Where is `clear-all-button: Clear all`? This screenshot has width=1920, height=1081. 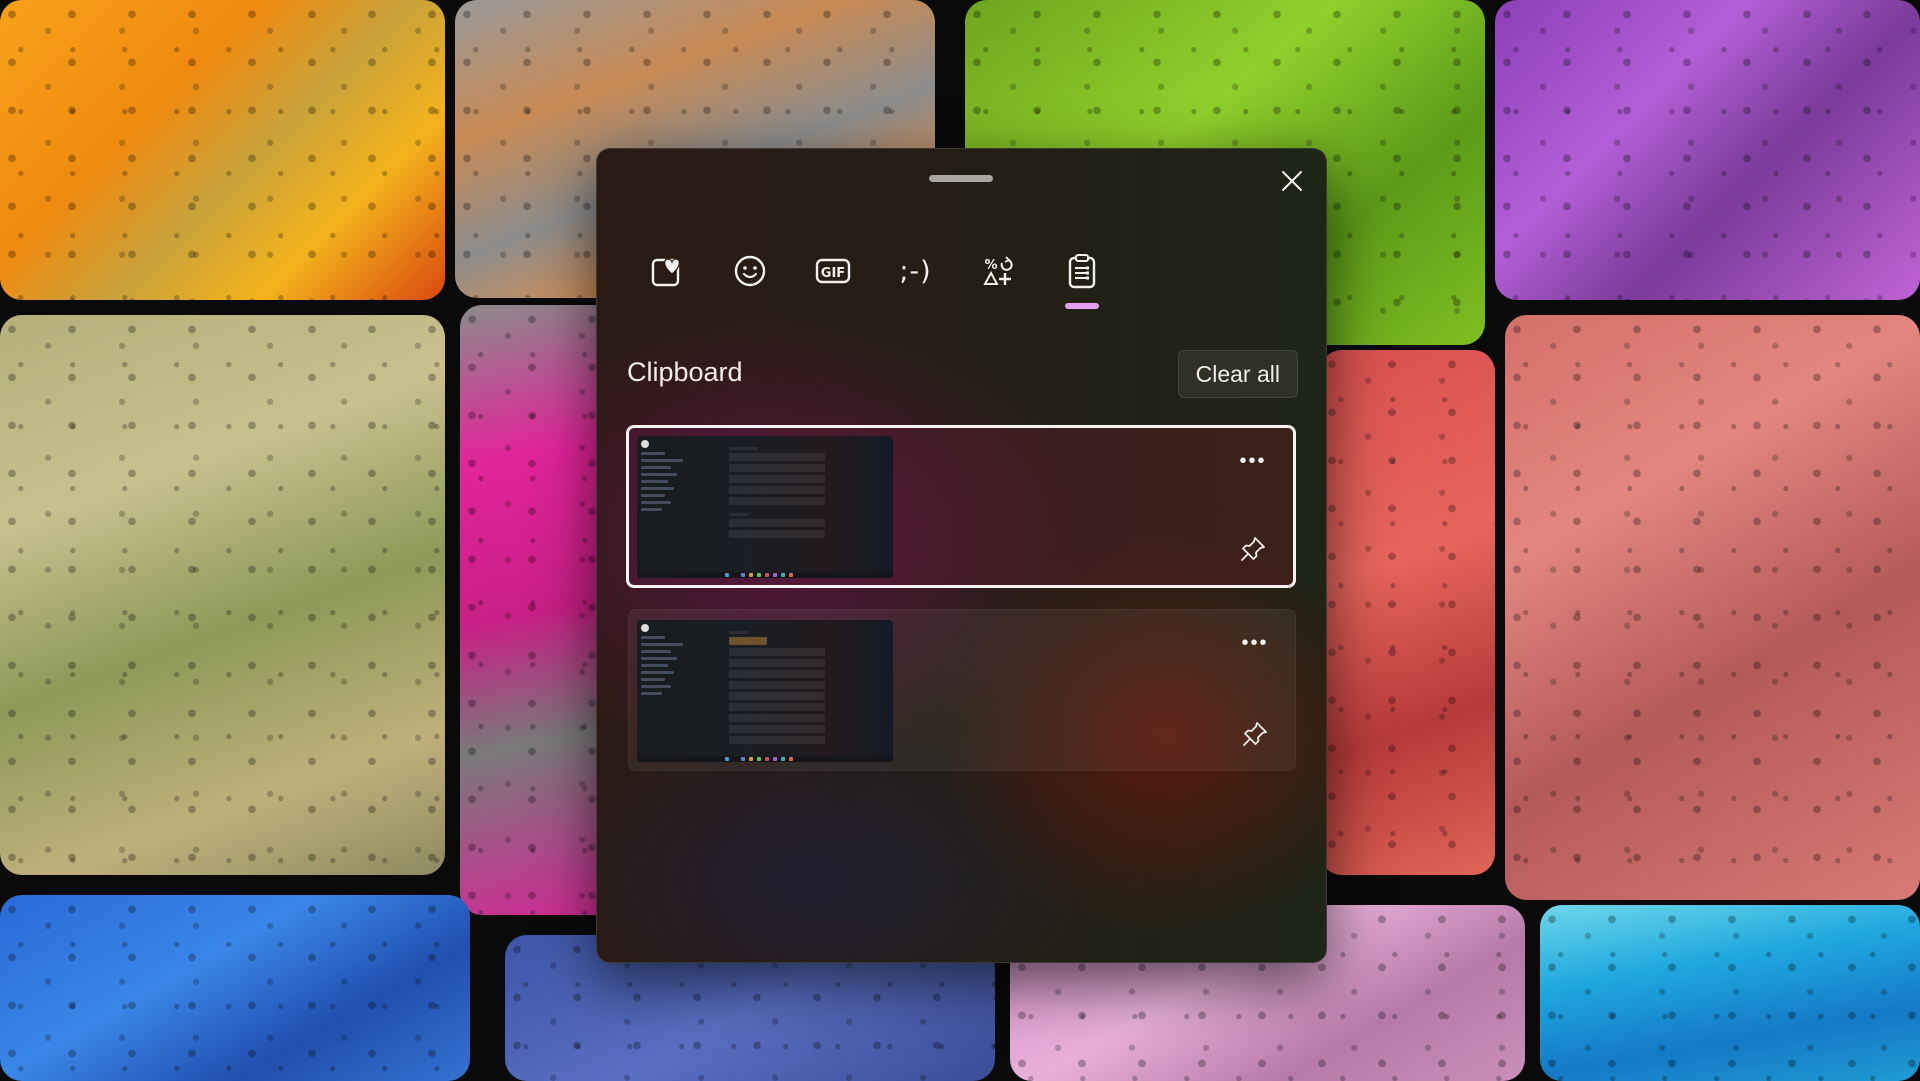
clear-all-button: Clear all is located at coordinates (1237, 374).